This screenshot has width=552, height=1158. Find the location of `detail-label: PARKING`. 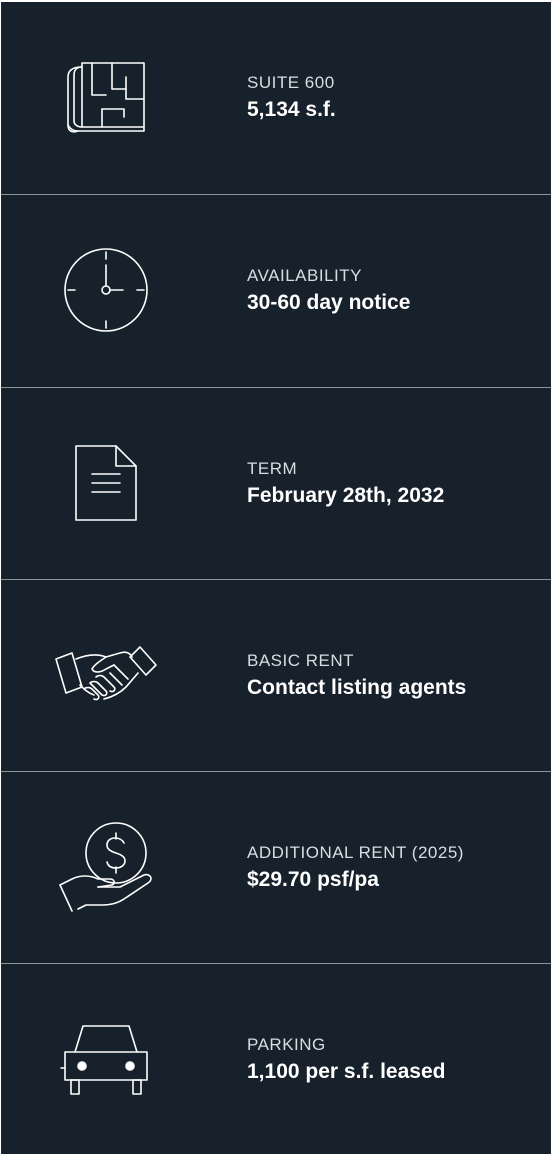

detail-label: PARKING is located at coordinates (286, 1044).